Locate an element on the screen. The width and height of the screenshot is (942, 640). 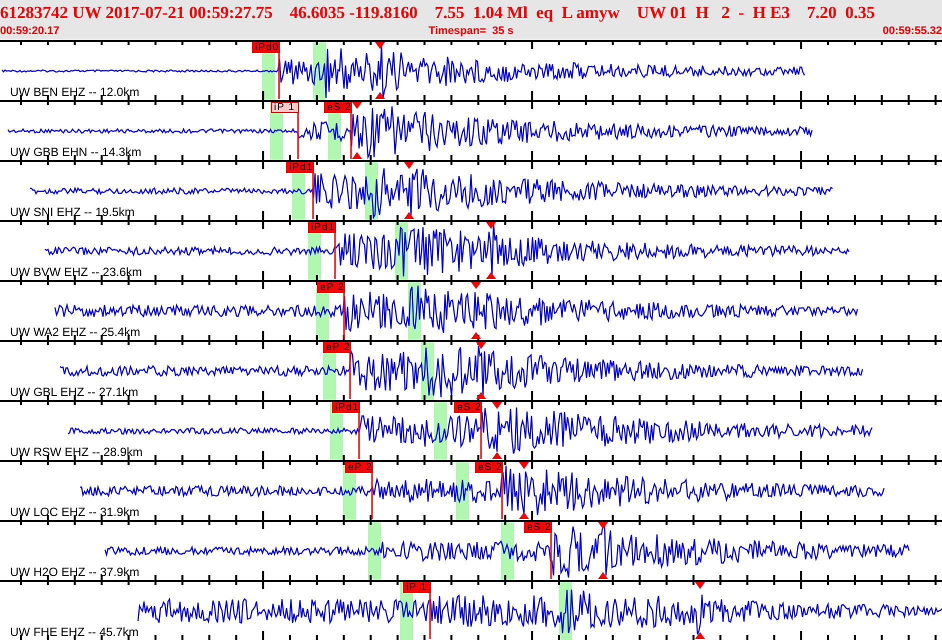
station-label: UW FHE EHZ -- 45.7km is located at coordinates (74, 632).